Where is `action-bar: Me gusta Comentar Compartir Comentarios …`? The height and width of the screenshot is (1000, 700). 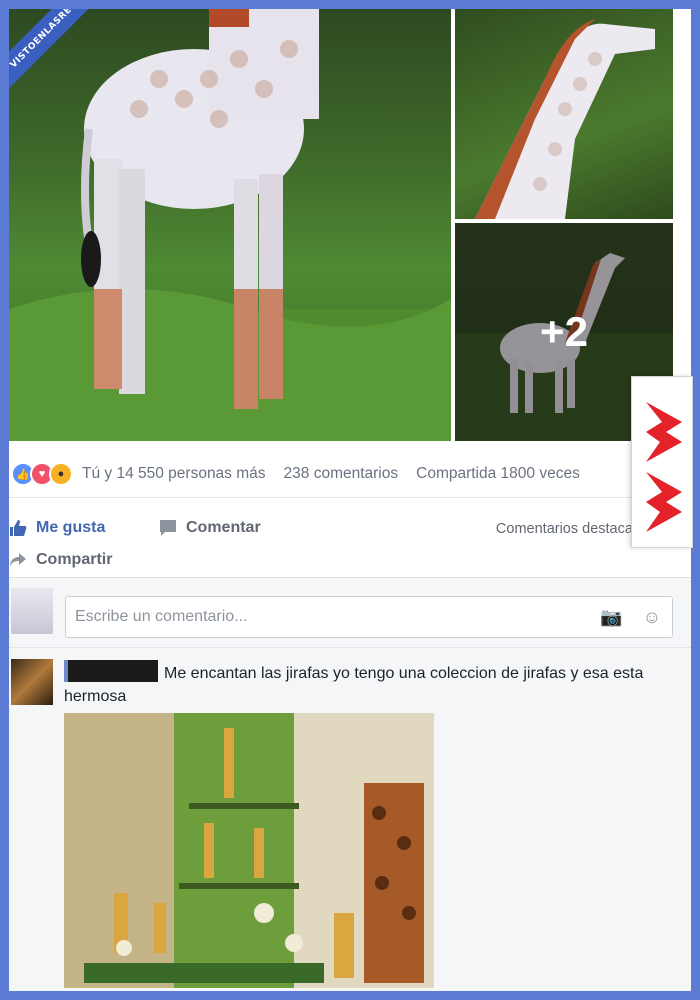
action-bar: Me gusta Comentar Compartir Comentarios … is located at coordinates (350, 538).